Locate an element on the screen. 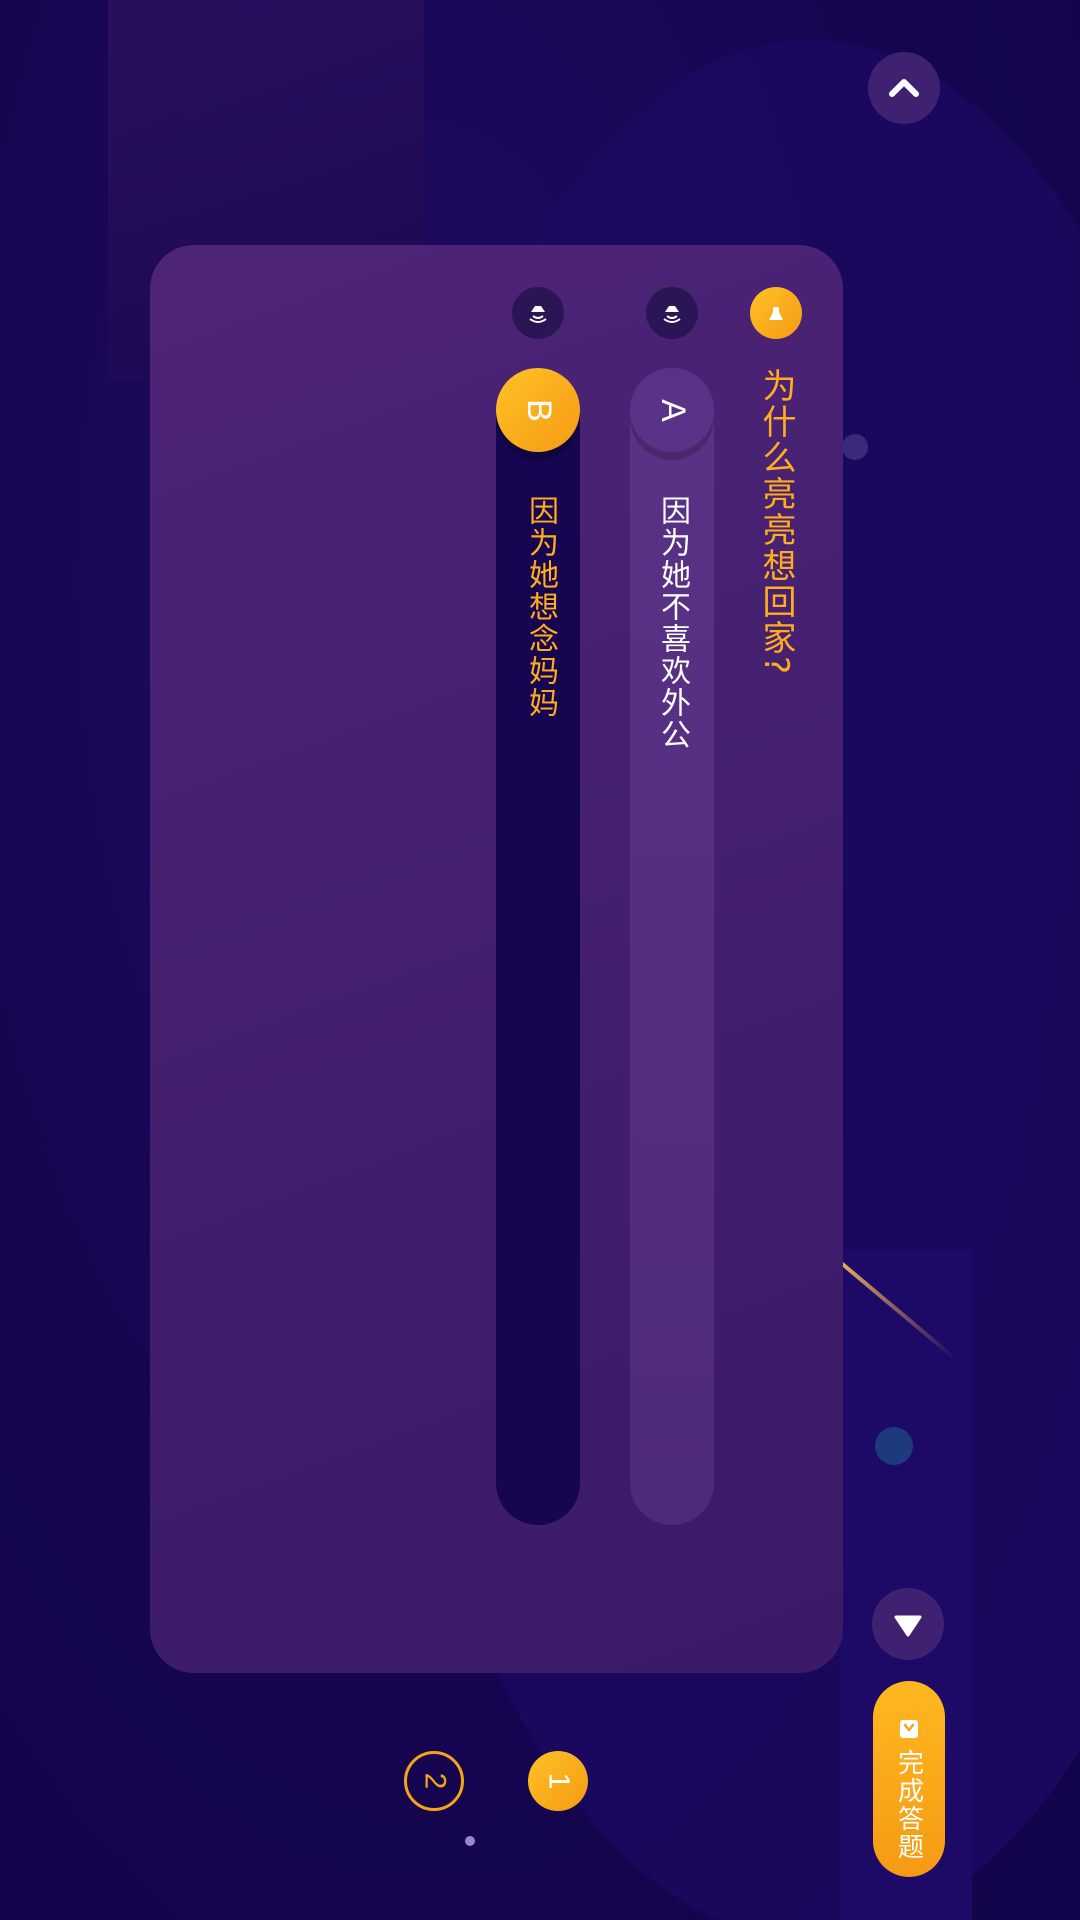  option-a-letter: A is located at coordinates (672, 410).